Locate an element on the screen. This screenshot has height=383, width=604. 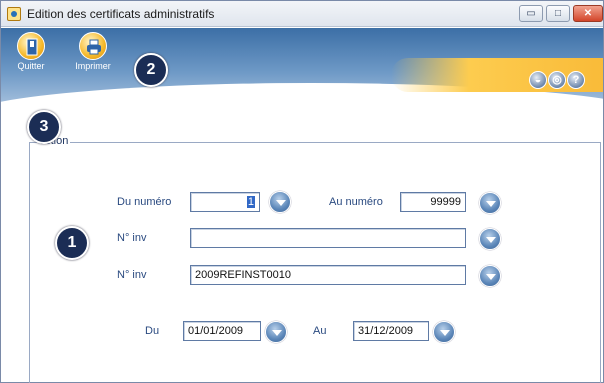
du-numero-field: 1 is located at coordinates (225, 202).